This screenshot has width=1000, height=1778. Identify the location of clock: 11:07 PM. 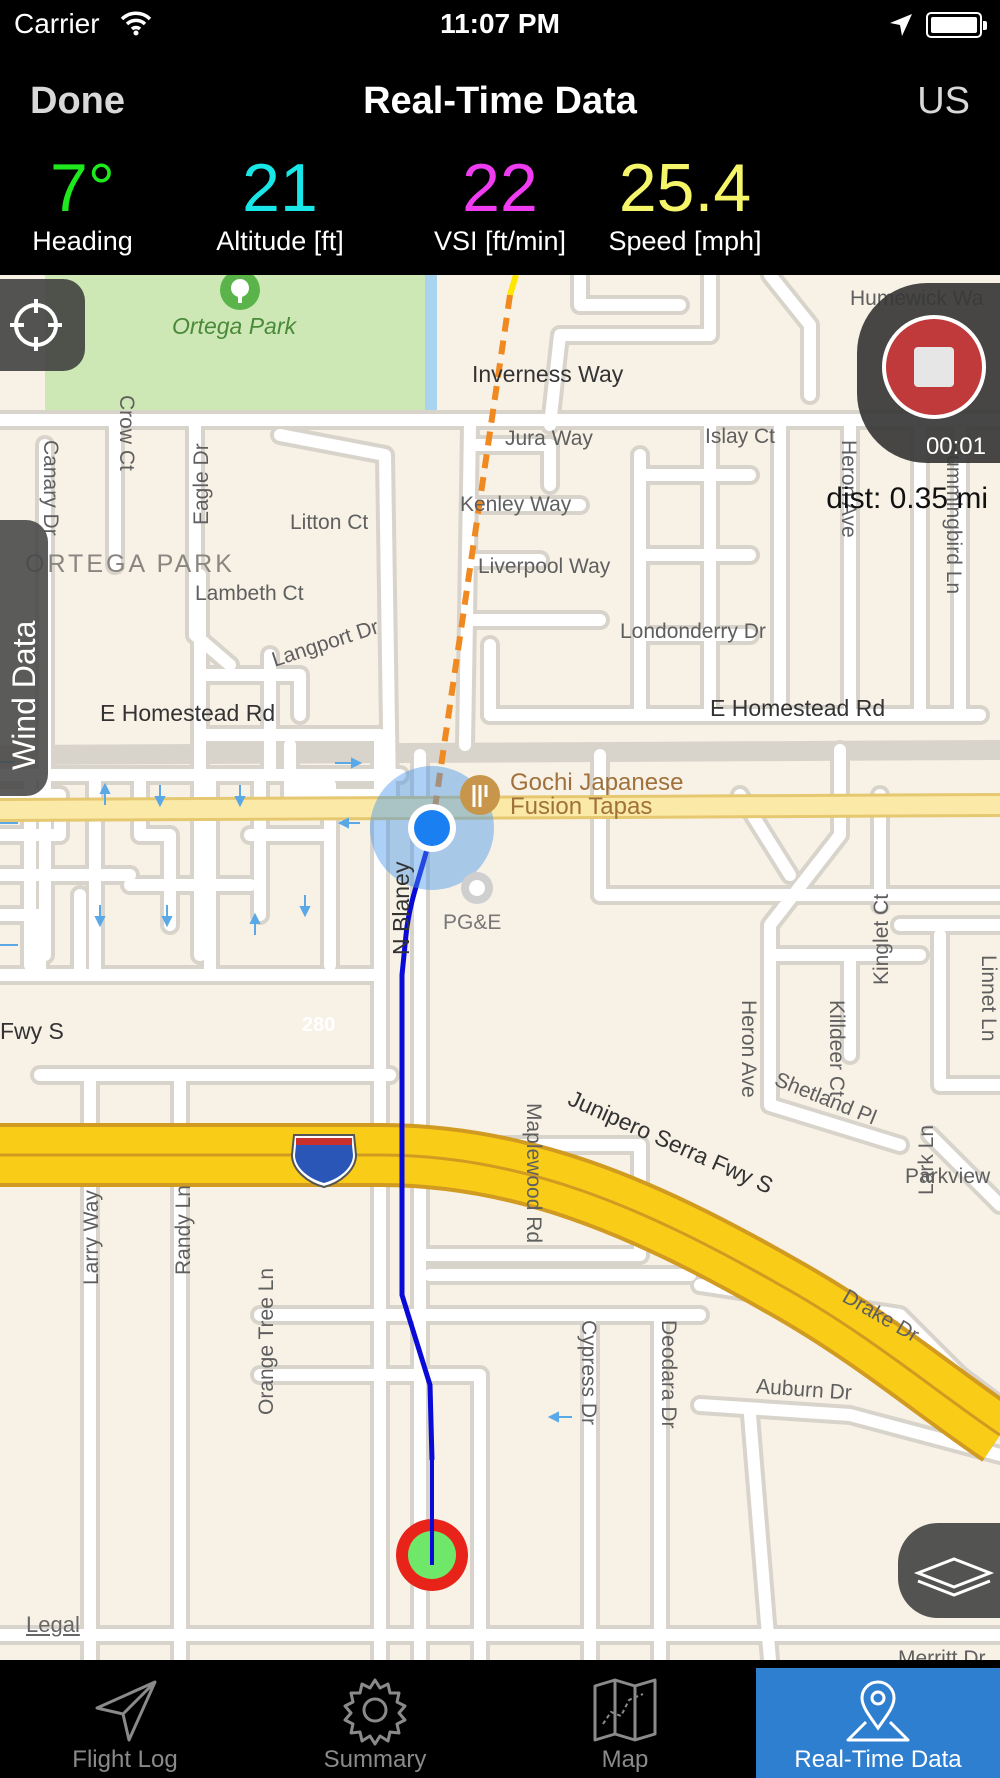
(500, 23).